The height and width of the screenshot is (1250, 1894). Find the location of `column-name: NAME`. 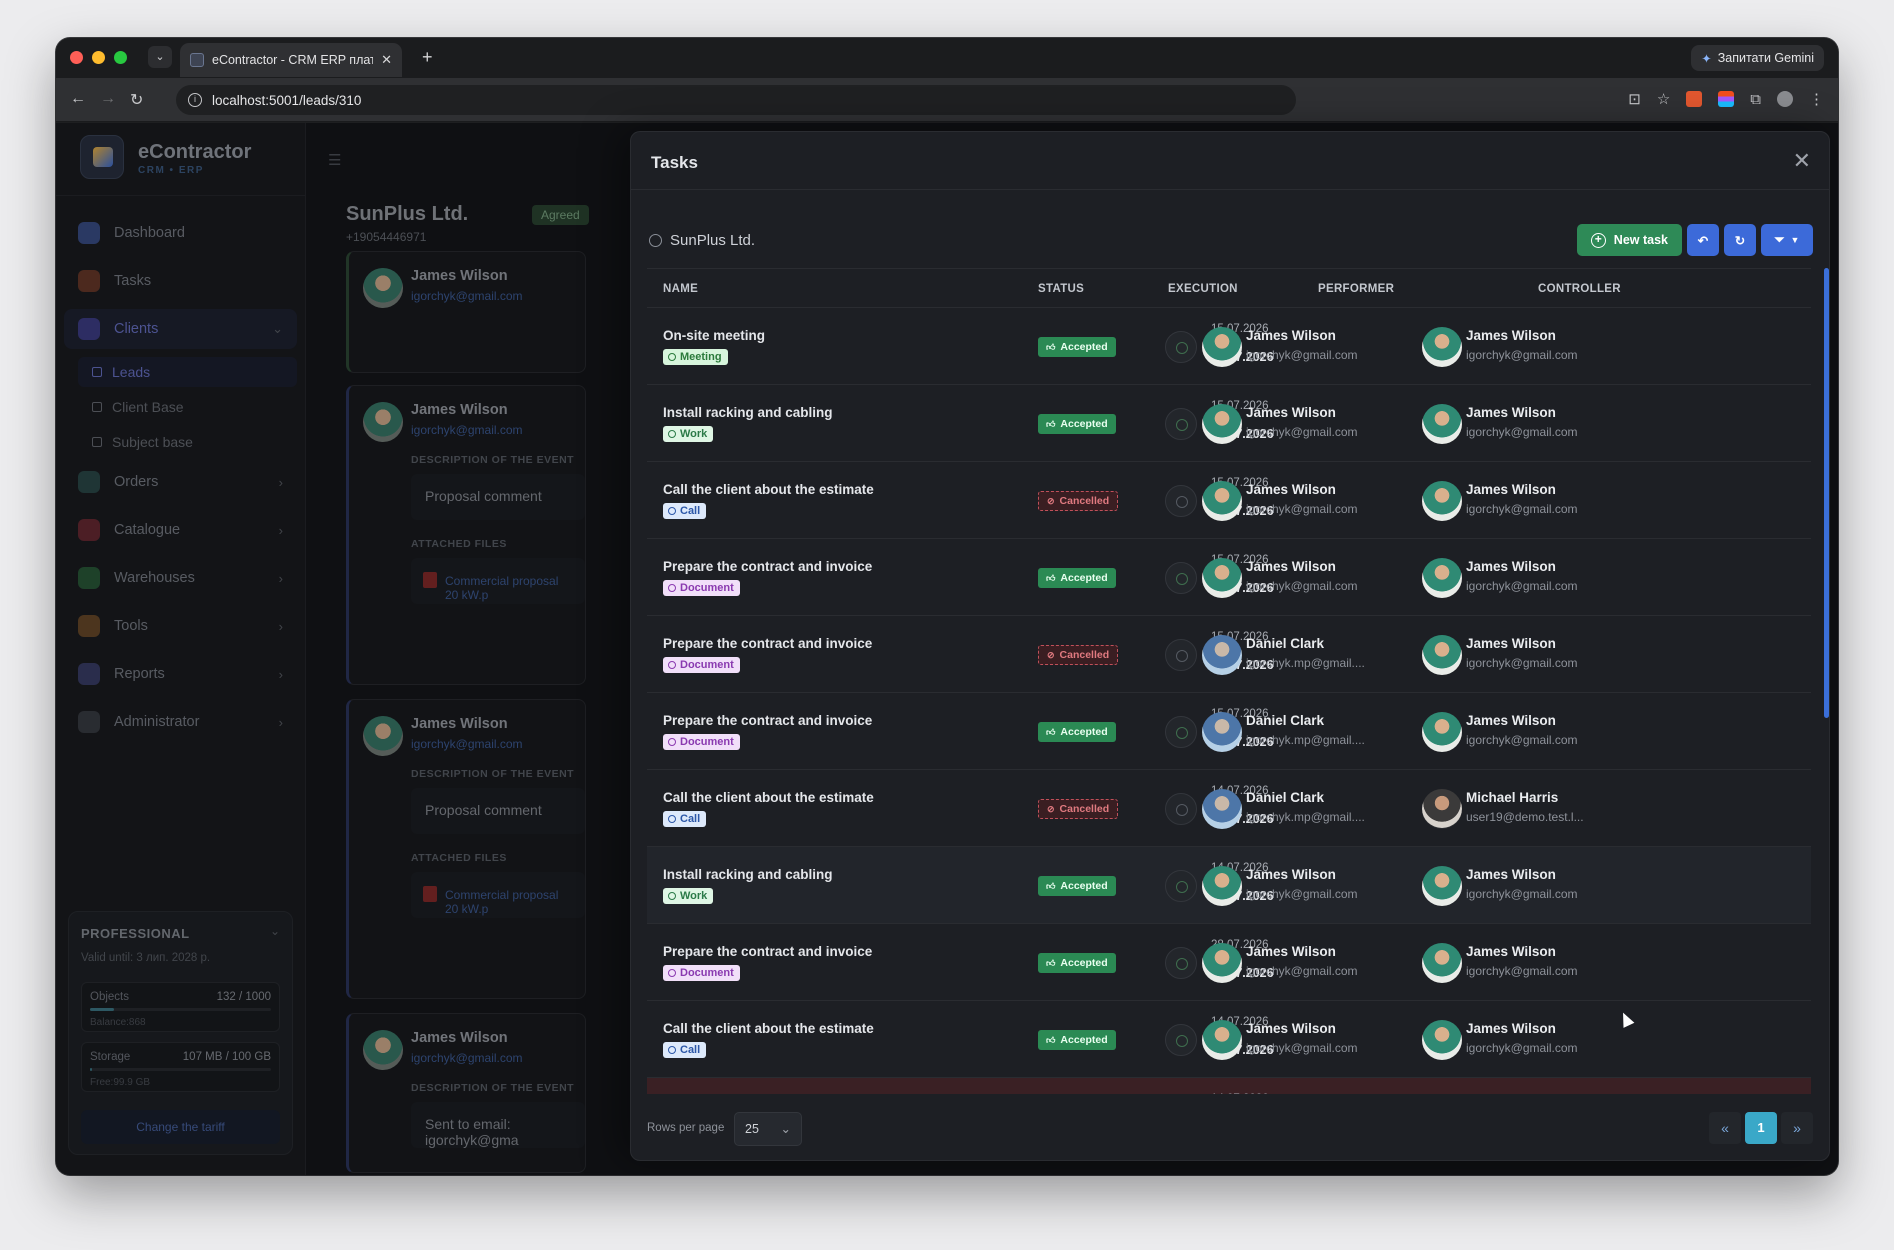

column-name: NAME is located at coordinates (680, 289).